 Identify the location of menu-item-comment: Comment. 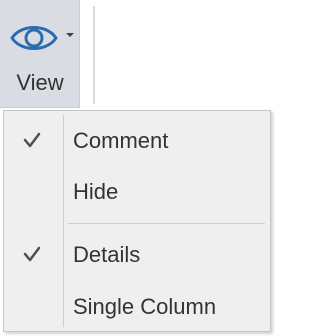
(137, 140).